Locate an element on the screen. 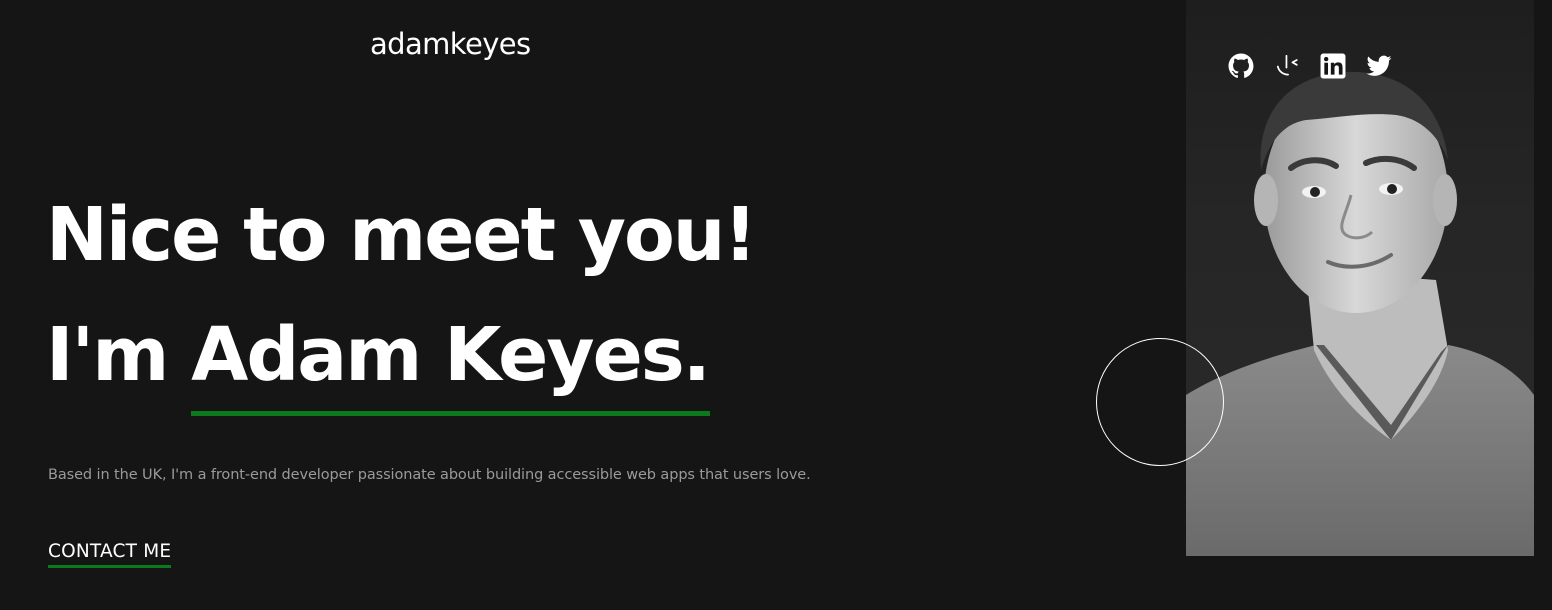  frontend-mentor-icon is located at coordinates (1287, 66).